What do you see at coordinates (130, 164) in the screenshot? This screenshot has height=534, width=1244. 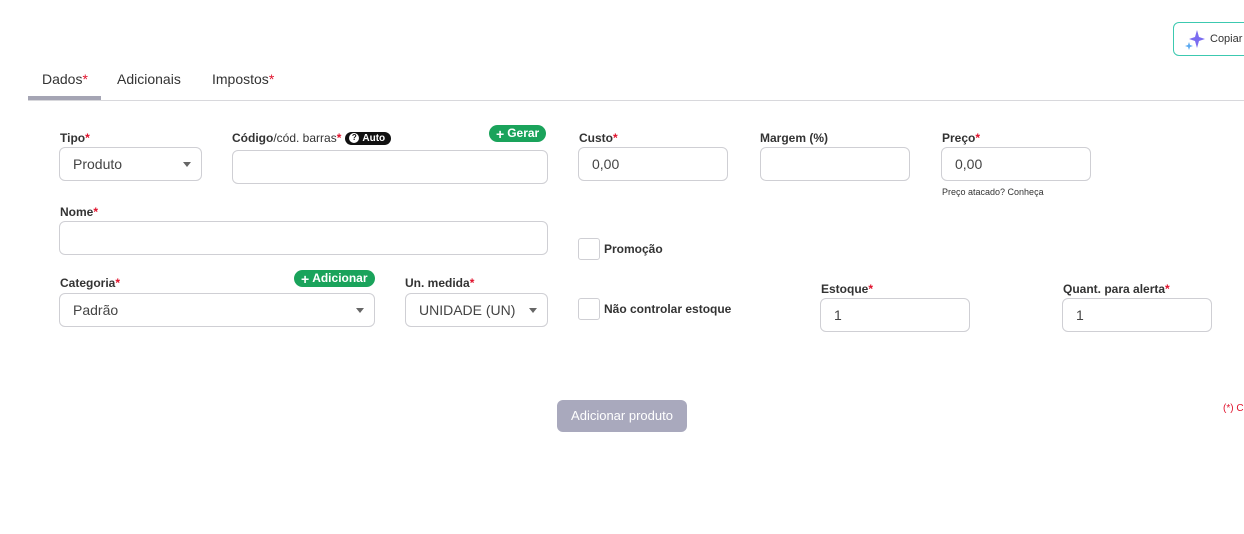 I see `tipo-select: Produto` at bounding box center [130, 164].